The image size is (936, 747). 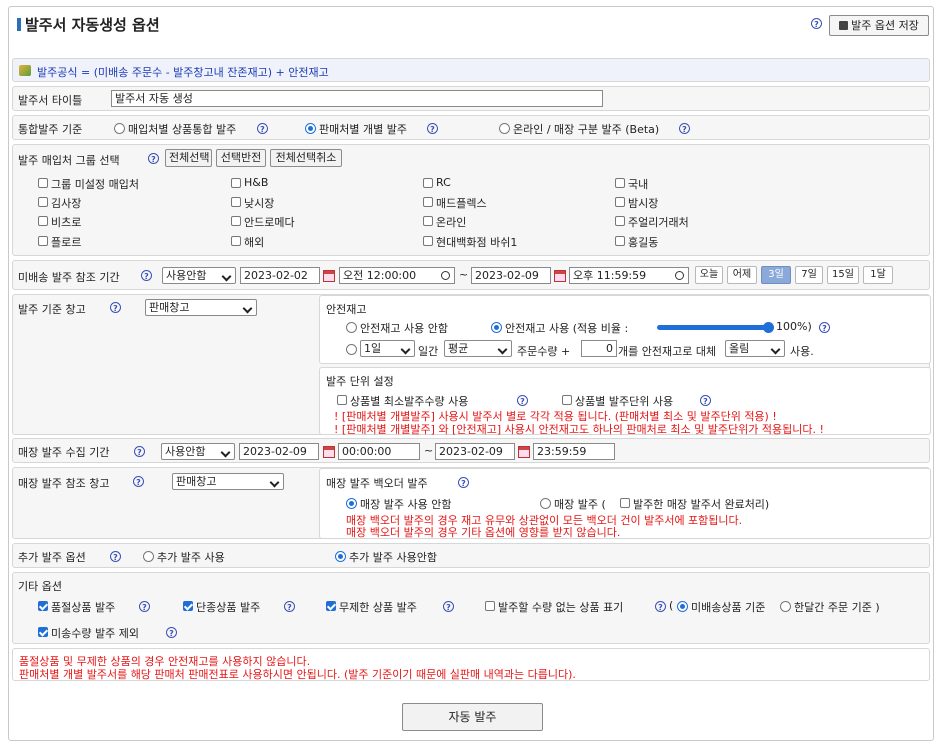 I want to click on preset-7days-button: 7일, so click(x=809, y=275).